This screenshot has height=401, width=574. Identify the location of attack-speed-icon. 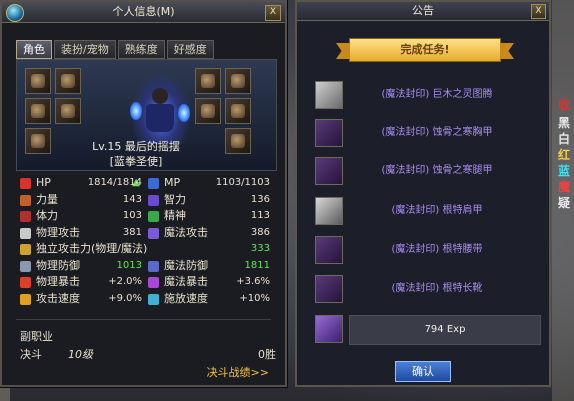
(25, 299).